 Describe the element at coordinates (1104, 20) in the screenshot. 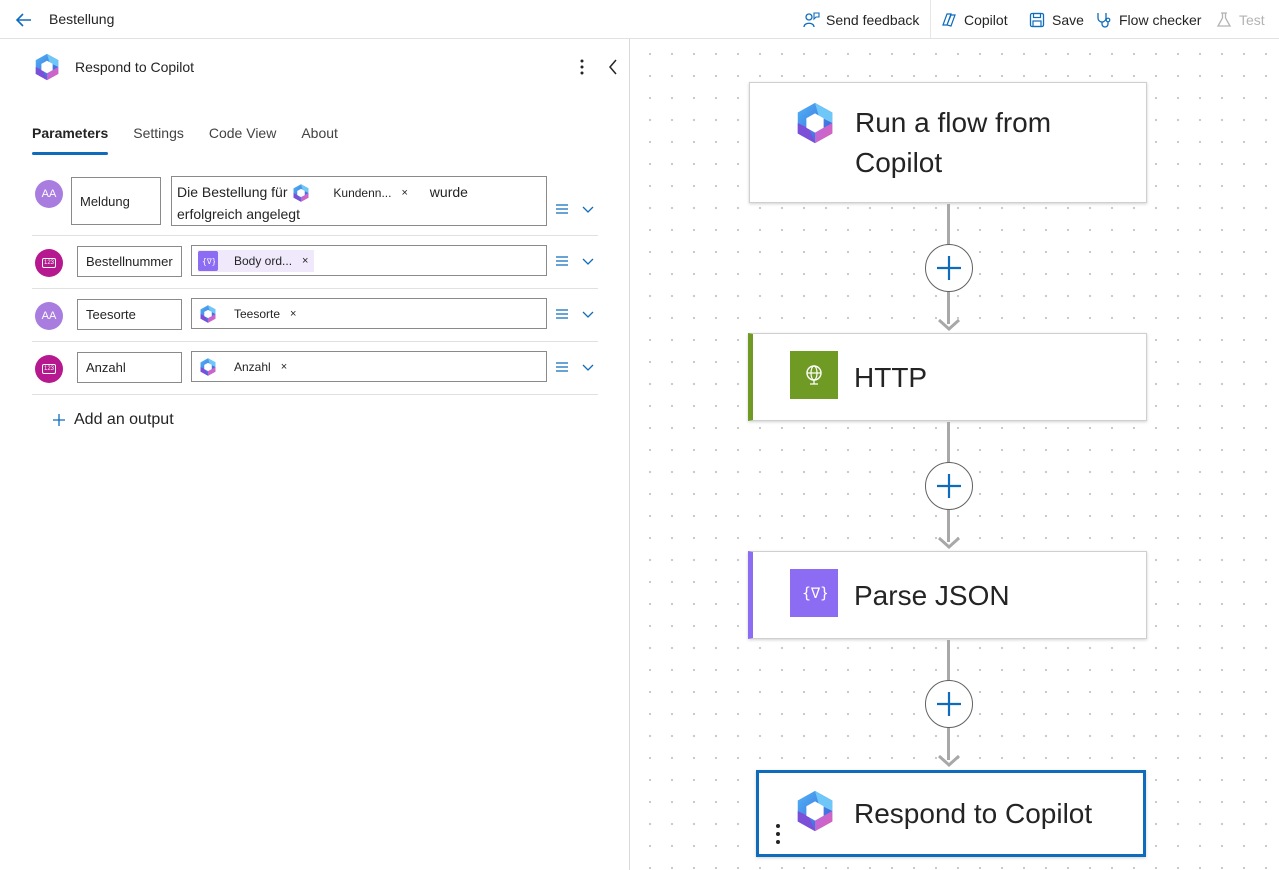

I see `stethoscope-icon` at that location.